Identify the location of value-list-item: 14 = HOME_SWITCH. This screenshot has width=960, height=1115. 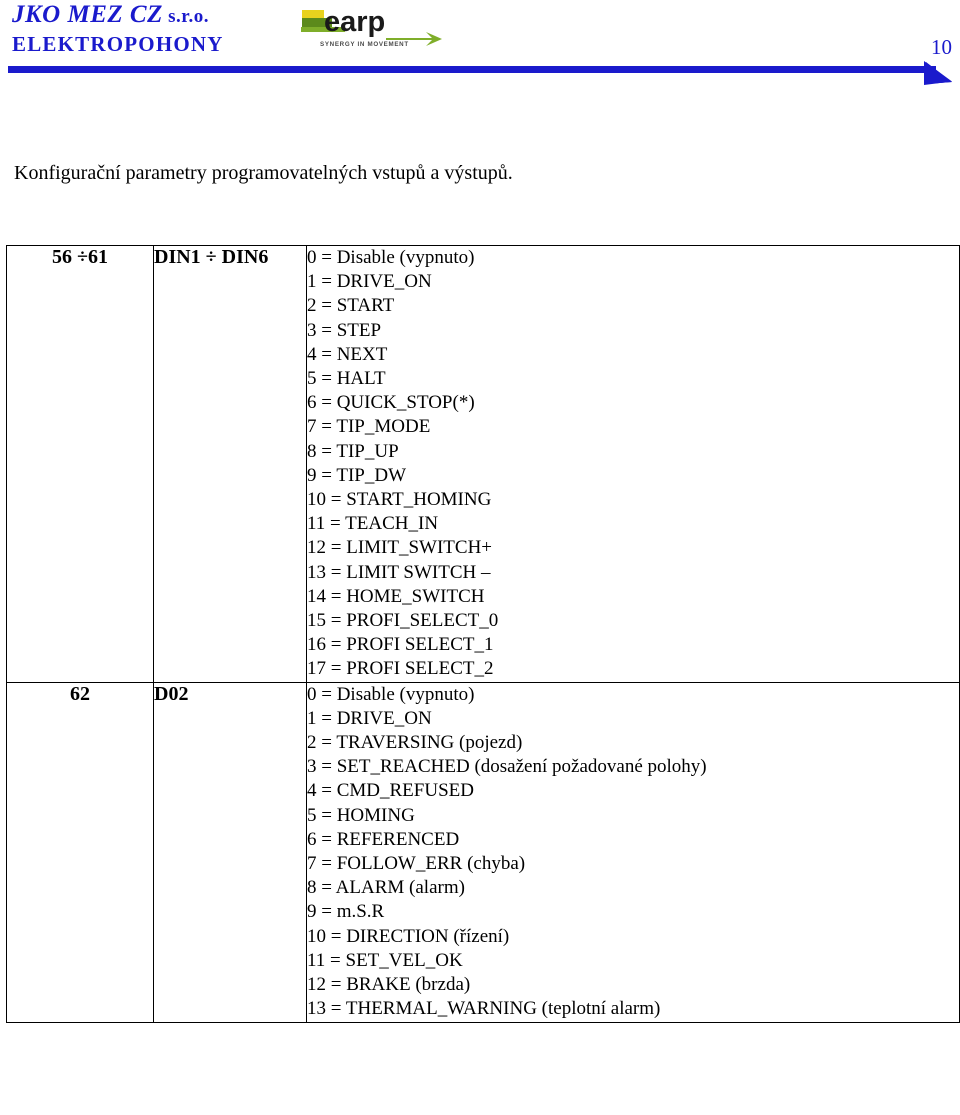
(396, 596).